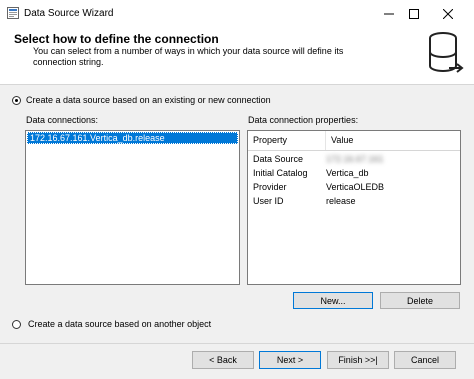  Describe the element at coordinates (268, 201) in the screenshot. I see `property-name: User ID` at that location.